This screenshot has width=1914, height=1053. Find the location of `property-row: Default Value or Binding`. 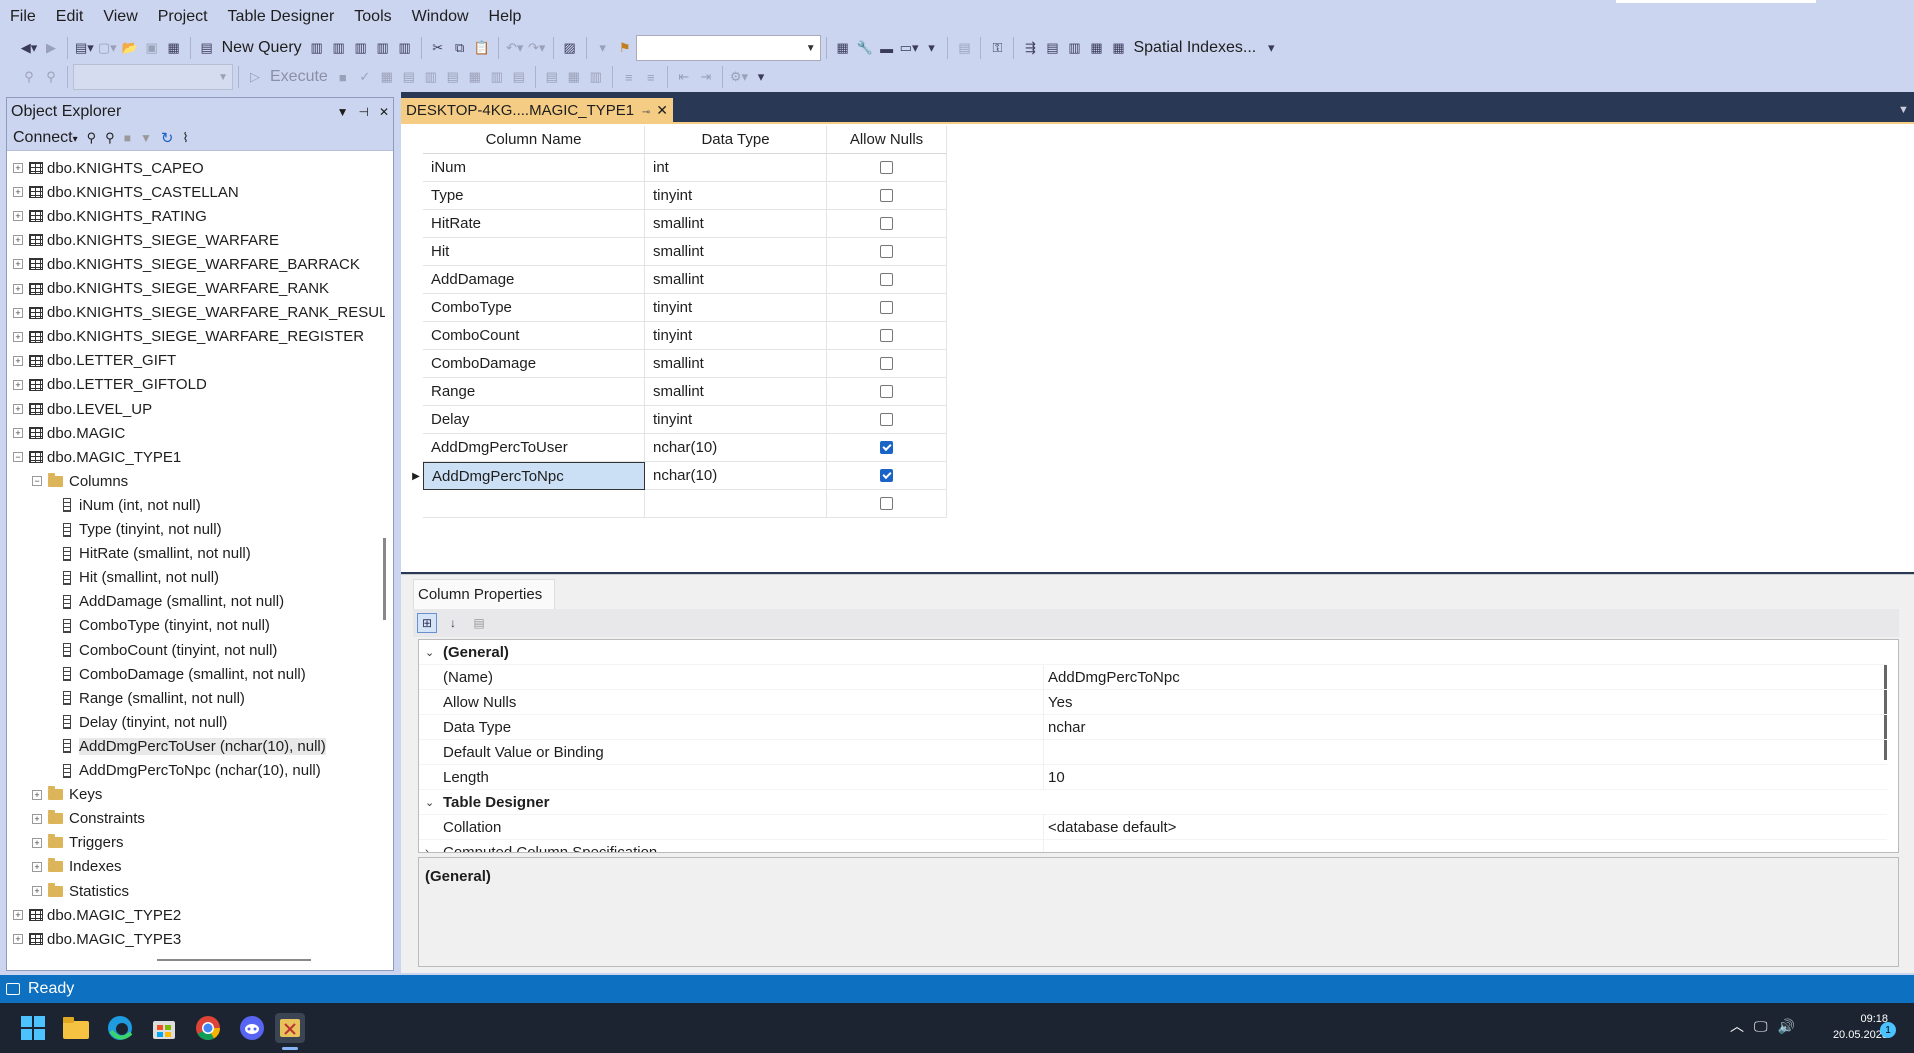

property-row: Default Value or Binding is located at coordinates (1153, 752).